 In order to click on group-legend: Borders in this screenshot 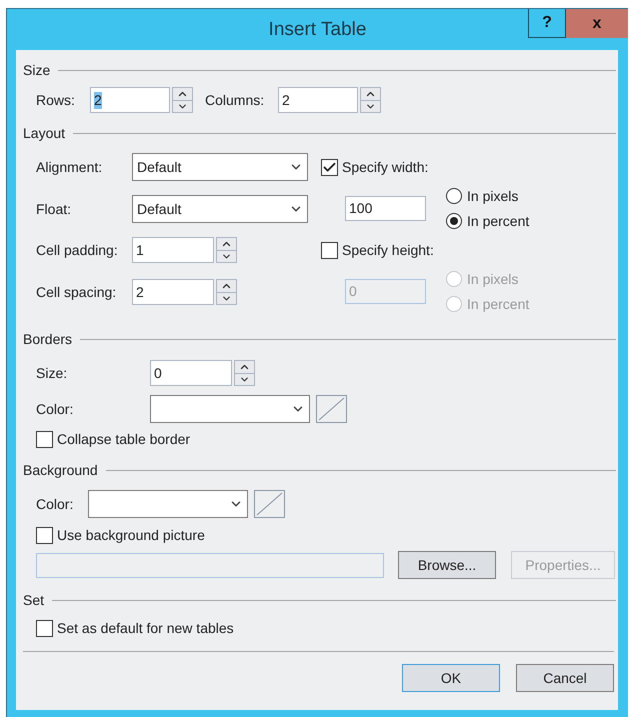, I will do `click(47, 339)`.